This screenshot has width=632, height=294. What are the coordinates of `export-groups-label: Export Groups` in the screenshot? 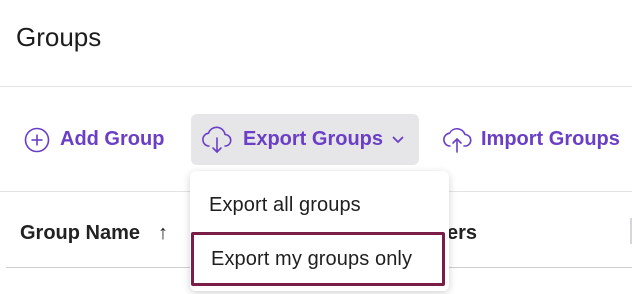 It's located at (313, 139).